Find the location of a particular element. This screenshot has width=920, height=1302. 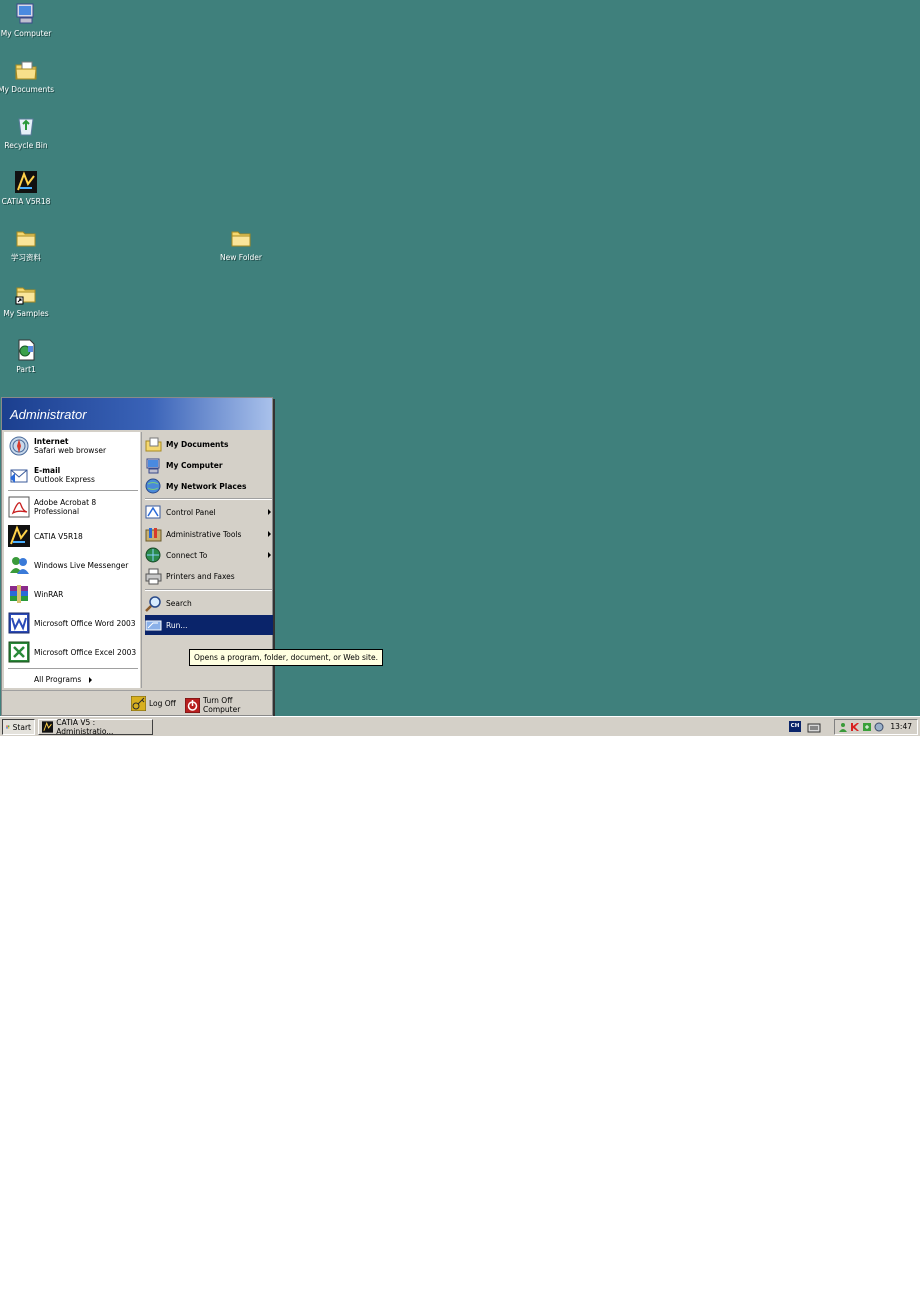

program-item-label: Microsoft Office Word 2003 is located at coordinates (85, 623).